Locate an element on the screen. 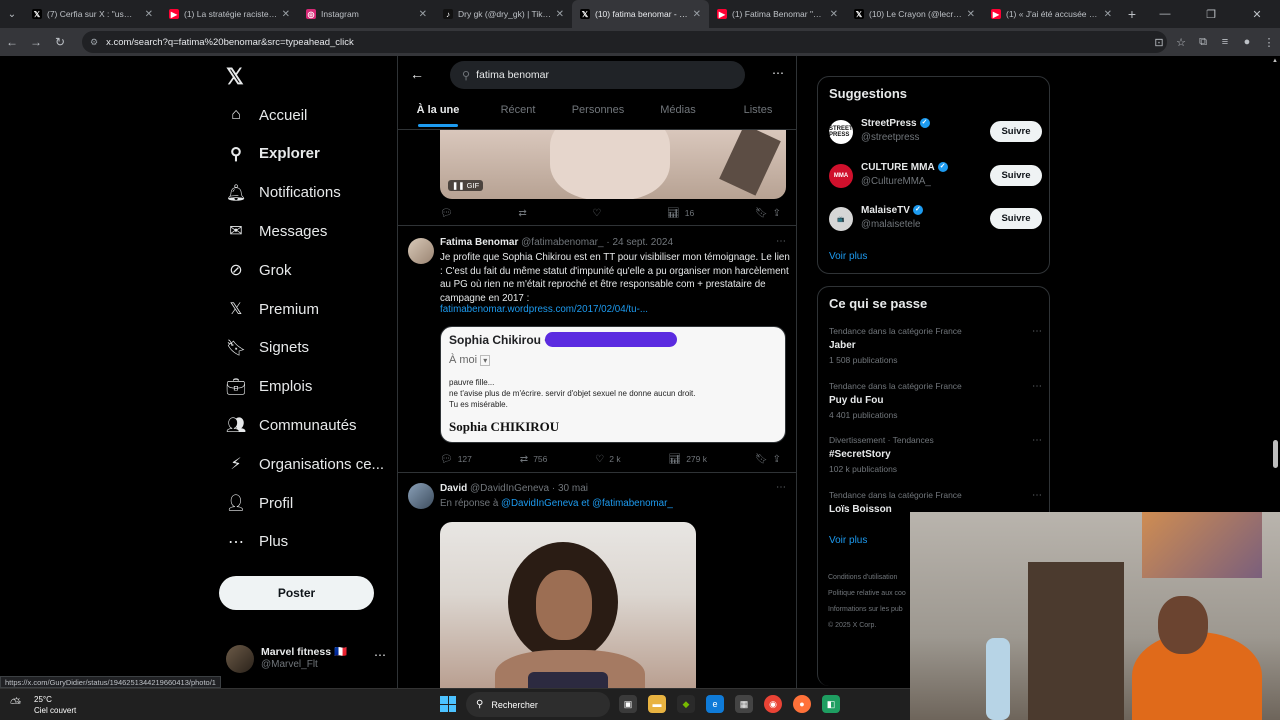 Image resolution: width=1280 pixels, height=720 pixels. reply-to-handles: @DavidInGeneva et @fatimabenomar_ is located at coordinates (587, 503).